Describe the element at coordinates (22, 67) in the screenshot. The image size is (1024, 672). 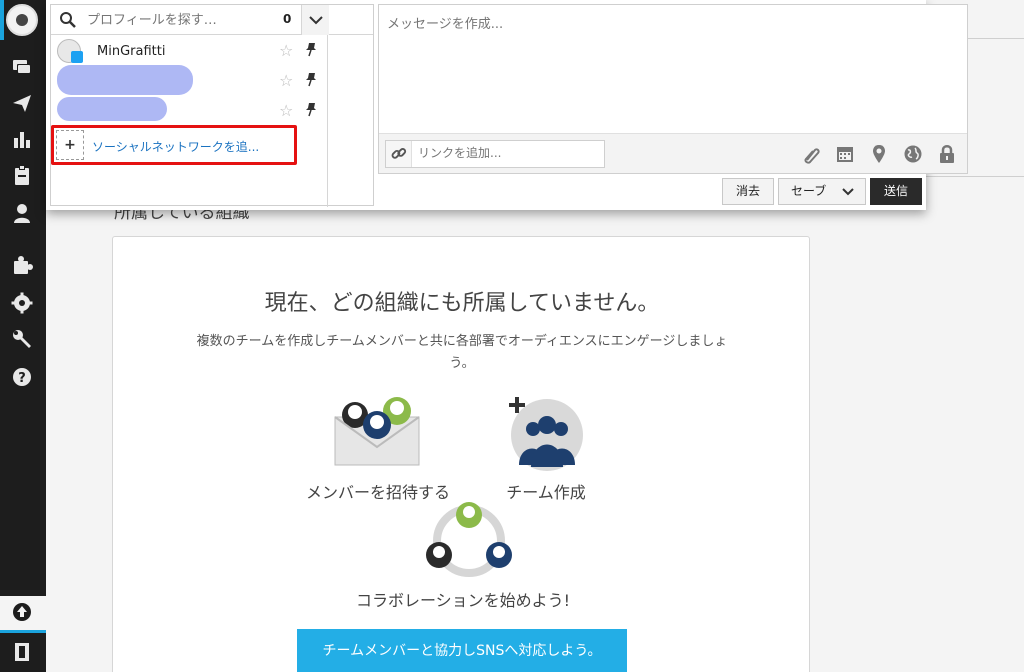
I see `streams-icon` at that location.